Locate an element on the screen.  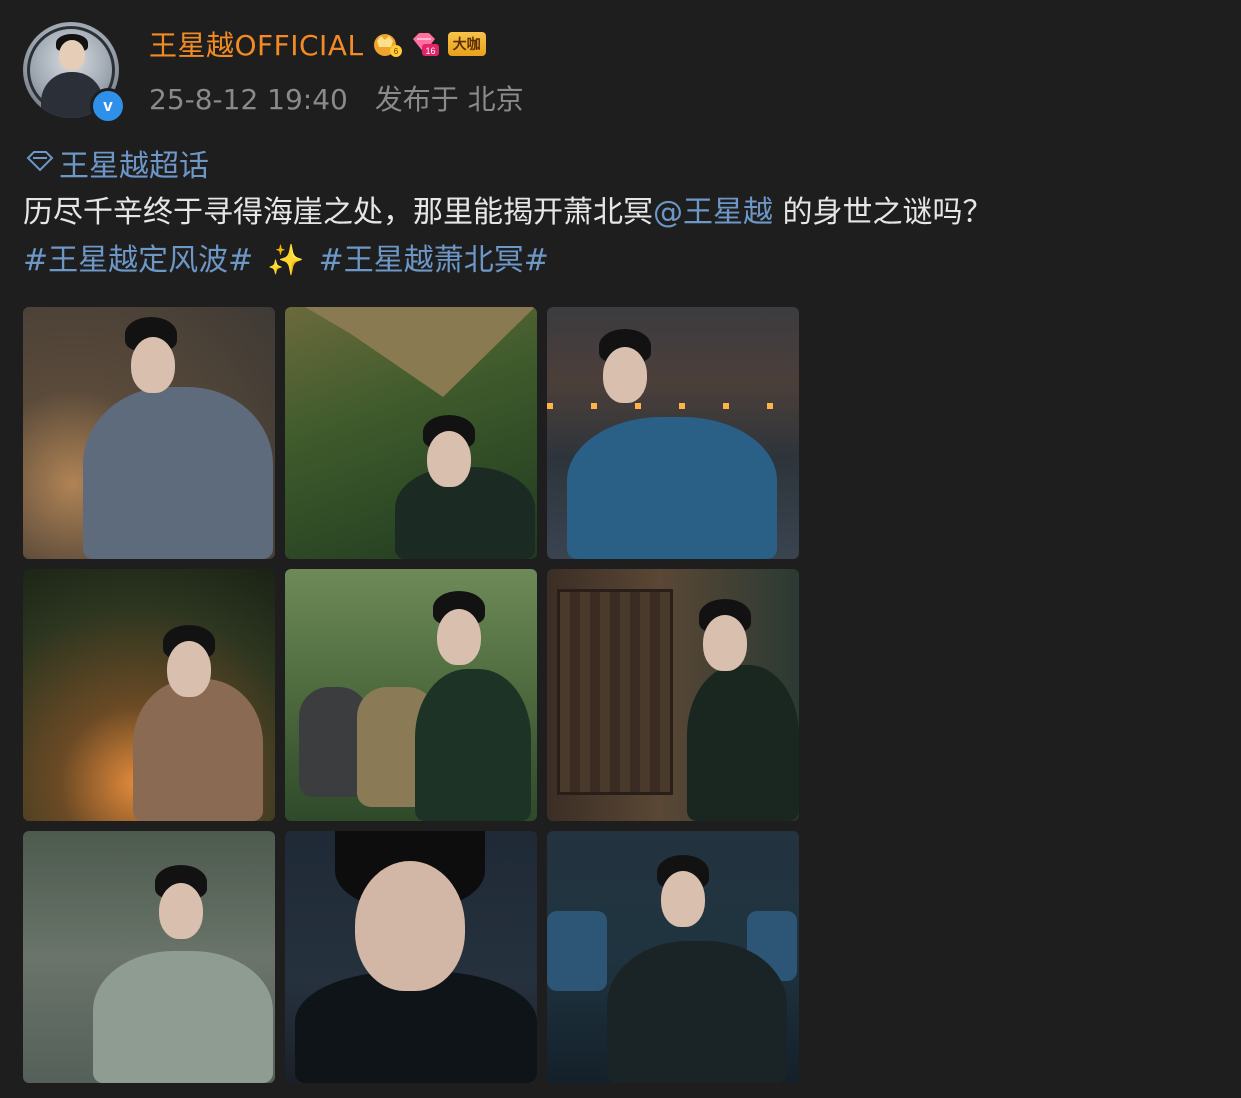
daka-badge: 大咖 is located at coordinates (466, 44).